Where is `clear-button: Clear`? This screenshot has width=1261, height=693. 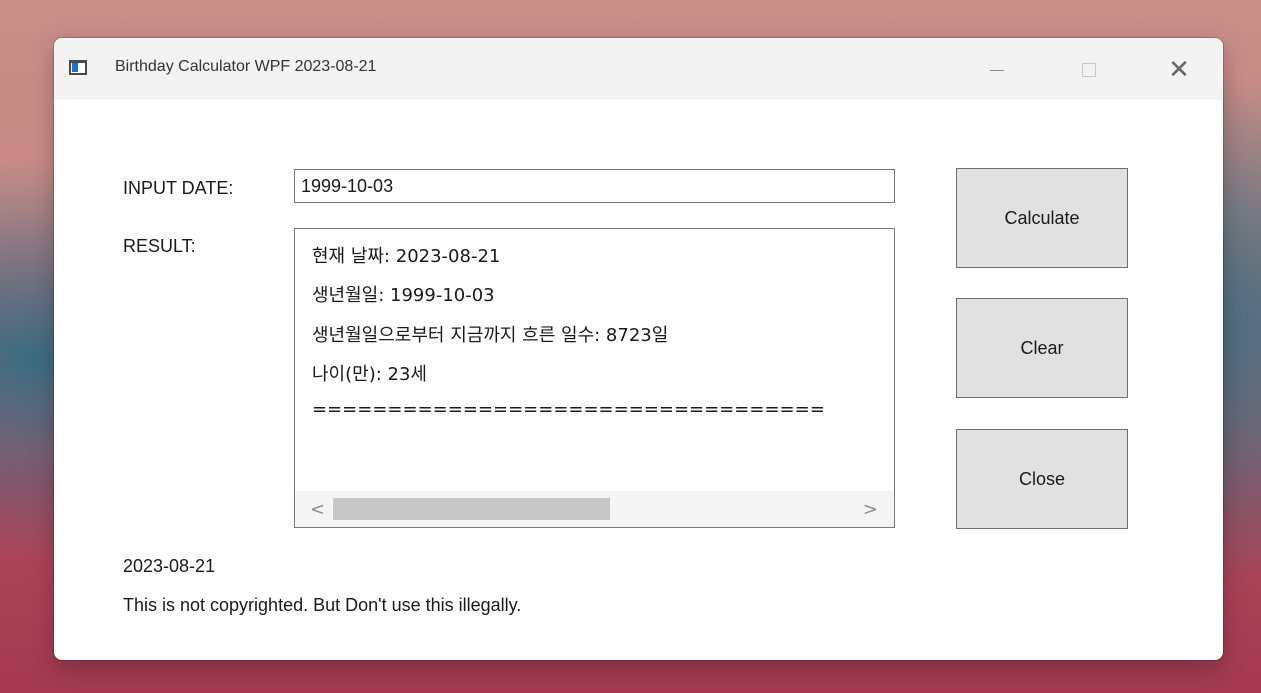
clear-button: Clear is located at coordinates (1042, 348).